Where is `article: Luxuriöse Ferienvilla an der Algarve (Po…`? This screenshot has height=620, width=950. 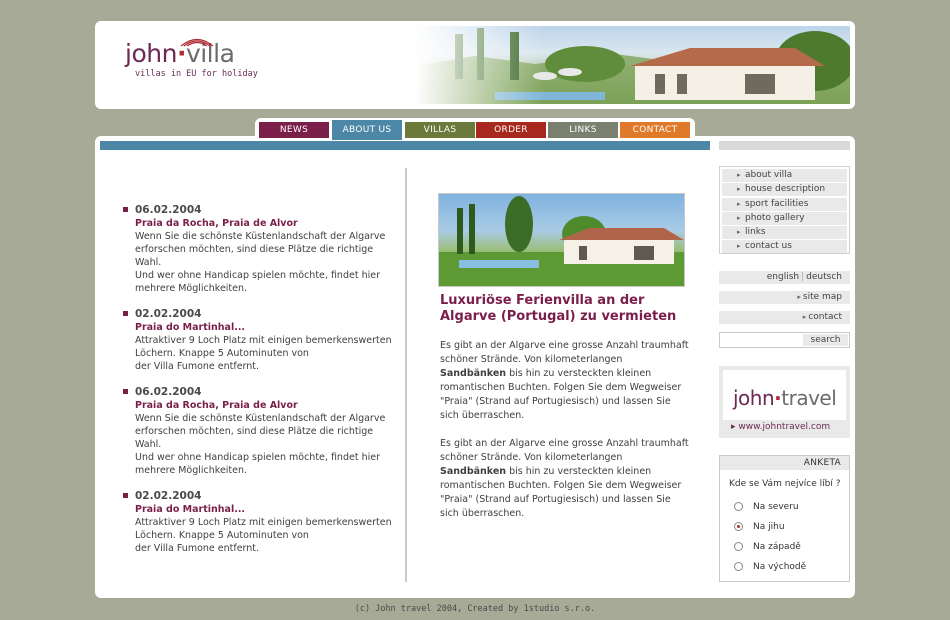
article: Luxuriöse Ferienvilla an der Algarve (Po… is located at coordinates (565, 414).